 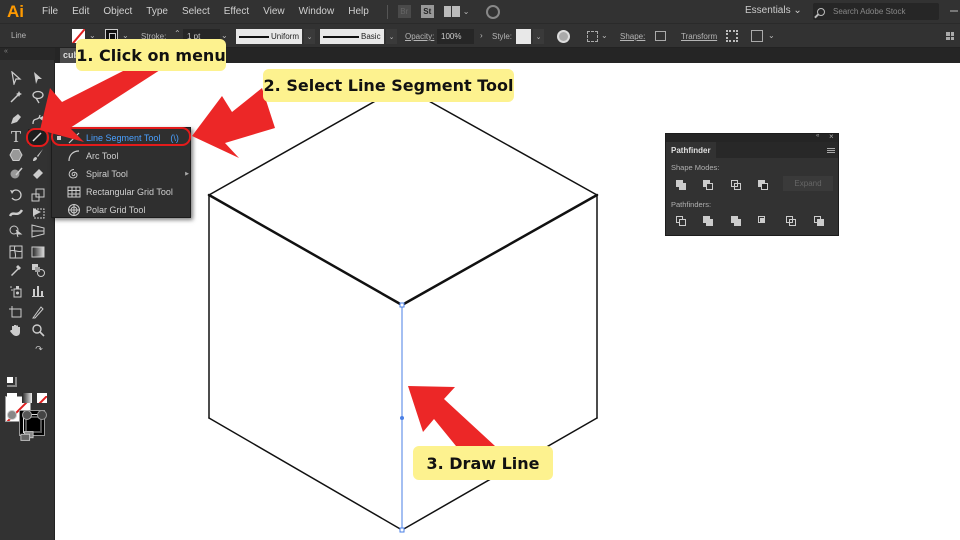 I want to click on trim-button-icon, so click(x=708, y=221).